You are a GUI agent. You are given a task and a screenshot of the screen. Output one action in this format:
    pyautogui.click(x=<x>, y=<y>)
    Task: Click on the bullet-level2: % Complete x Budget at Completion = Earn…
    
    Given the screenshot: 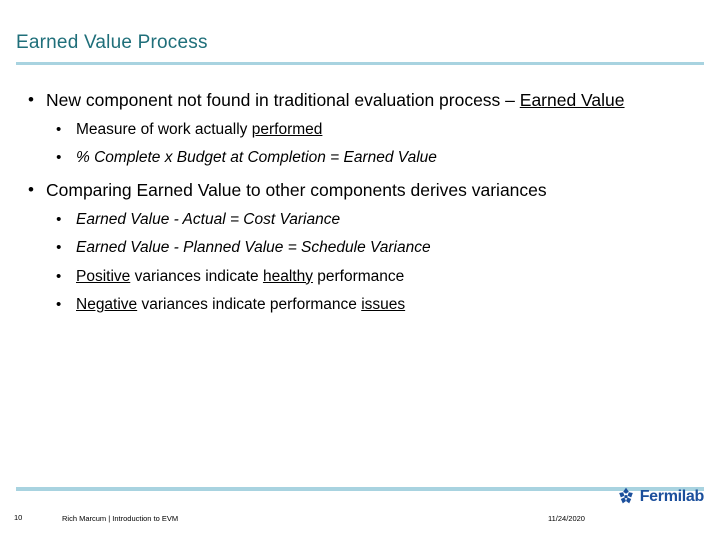 What is the action you would take?
    pyautogui.click(x=360, y=158)
    